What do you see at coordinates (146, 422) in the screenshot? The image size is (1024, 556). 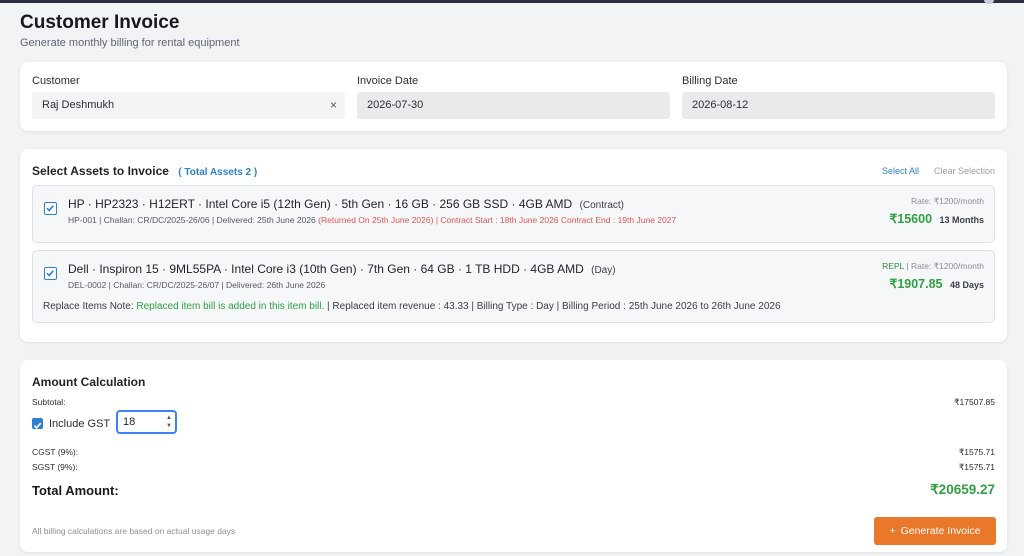 I see `gst-rate-input: 18 ▲ ▼` at bounding box center [146, 422].